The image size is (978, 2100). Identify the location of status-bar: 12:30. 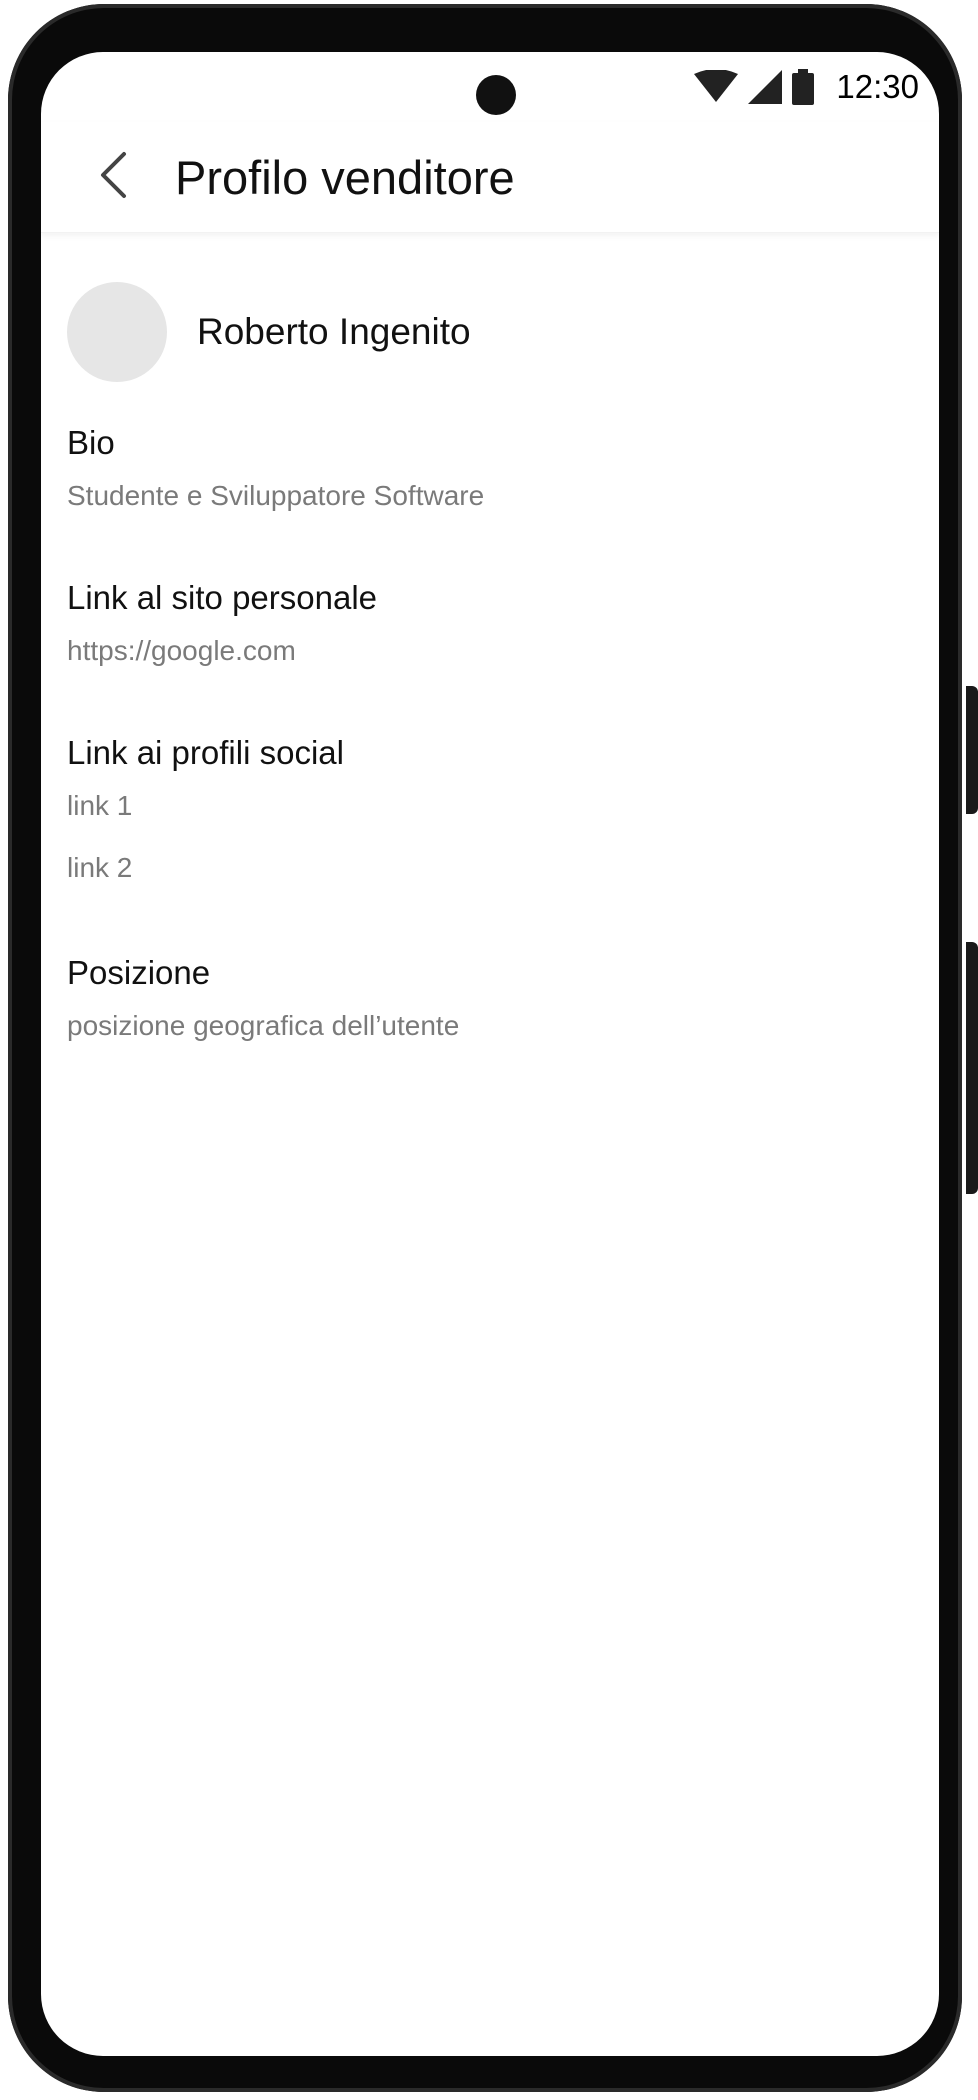
(806, 87).